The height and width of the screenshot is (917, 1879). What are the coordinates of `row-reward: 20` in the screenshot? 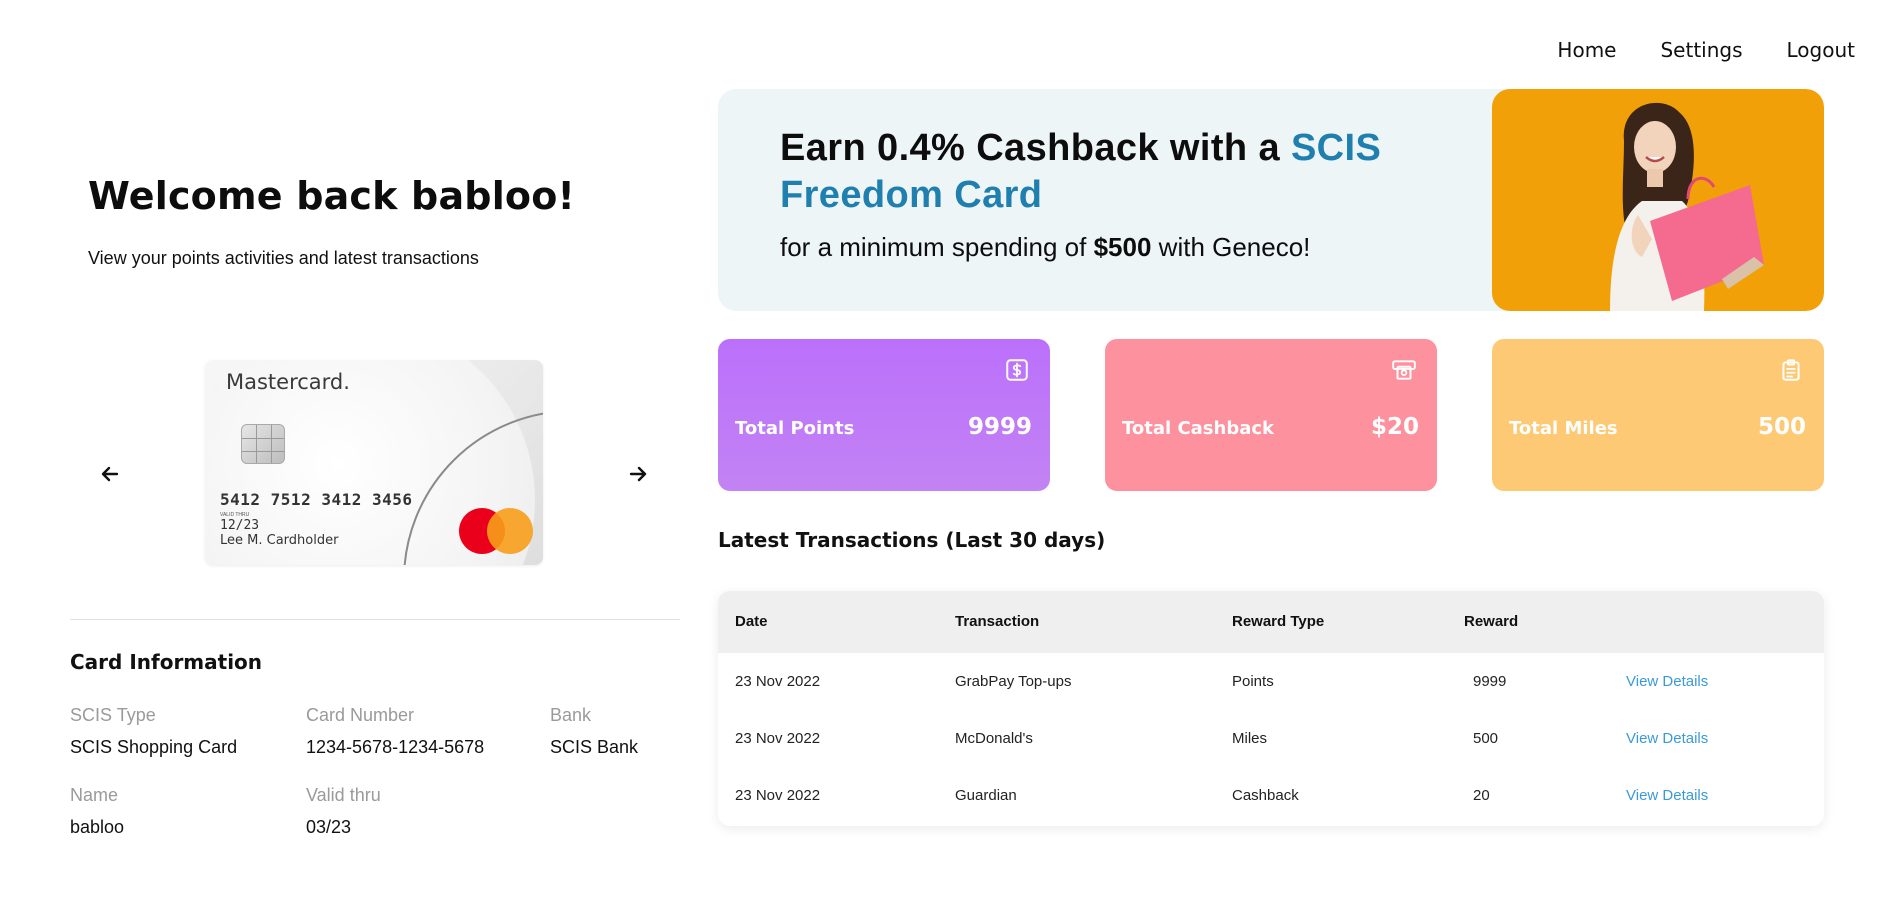 It's located at (1481, 795).